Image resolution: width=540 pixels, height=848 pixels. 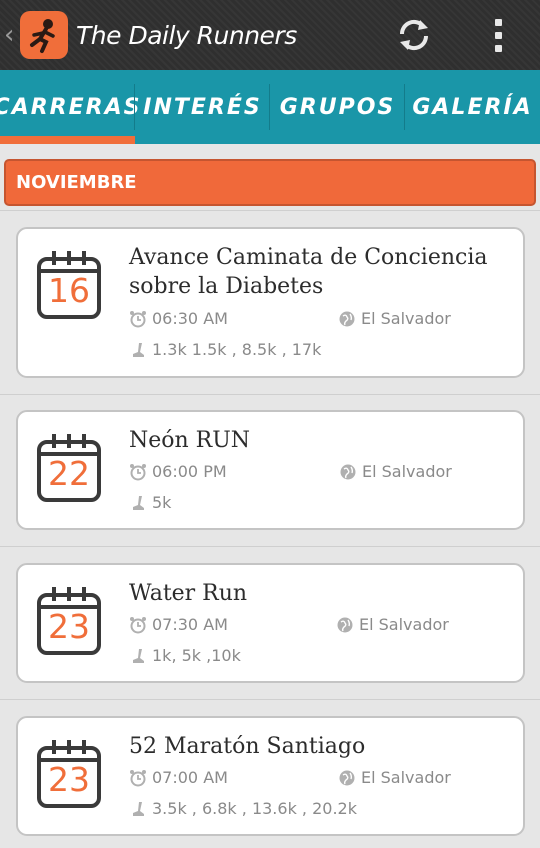 What do you see at coordinates (150, 502) in the screenshot?
I see `event-distances: 5k` at bounding box center [150, 502].